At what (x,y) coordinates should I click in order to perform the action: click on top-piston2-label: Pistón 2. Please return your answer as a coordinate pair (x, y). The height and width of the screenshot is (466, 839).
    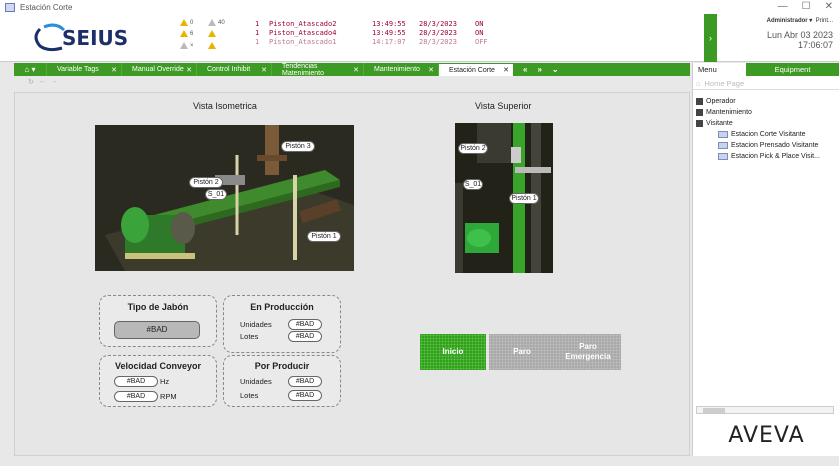
    Looking at the image, I should click on (473, 148).